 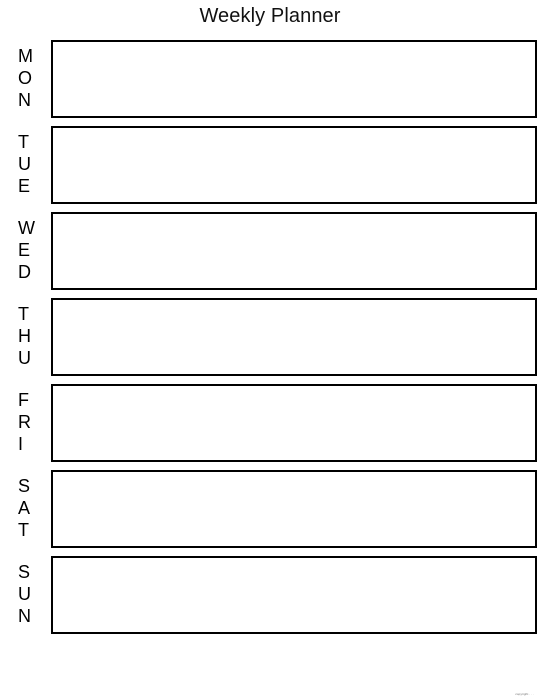 I want to click on day-row-mon: MON, so click(x=270, y=78).